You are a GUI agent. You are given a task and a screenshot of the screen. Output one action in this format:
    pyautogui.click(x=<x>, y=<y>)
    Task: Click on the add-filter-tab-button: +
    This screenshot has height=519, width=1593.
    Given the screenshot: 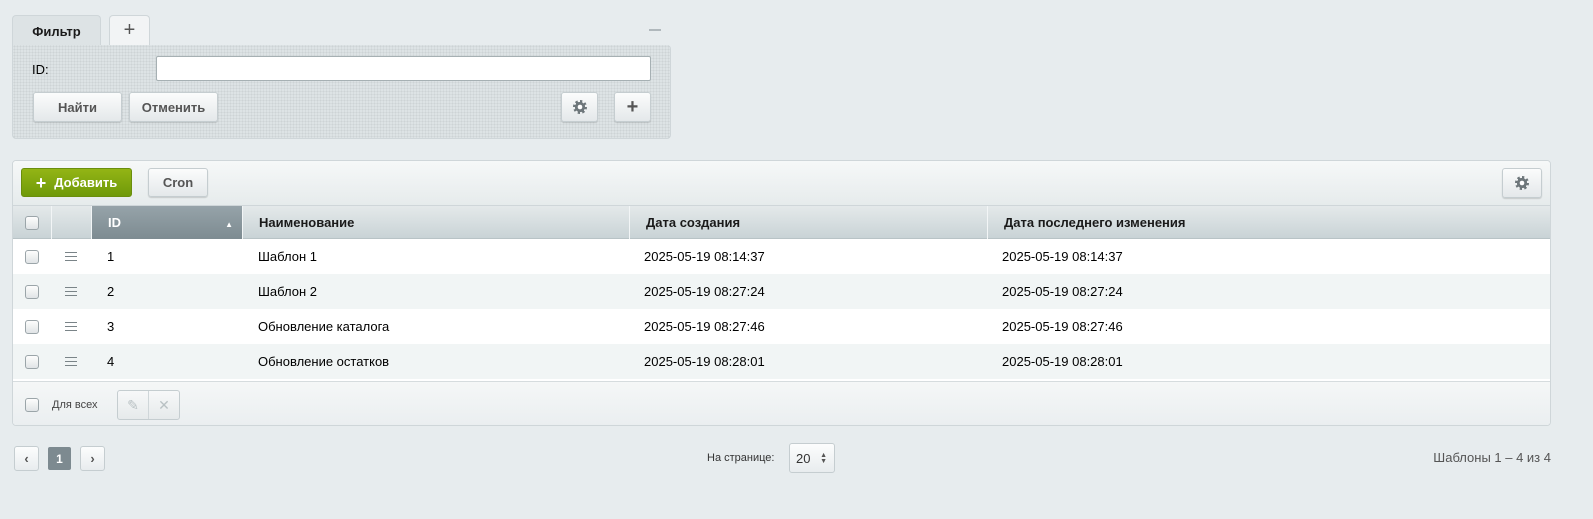 What is the action you would take?
    pyautogui.click(x=129, y=30)
    